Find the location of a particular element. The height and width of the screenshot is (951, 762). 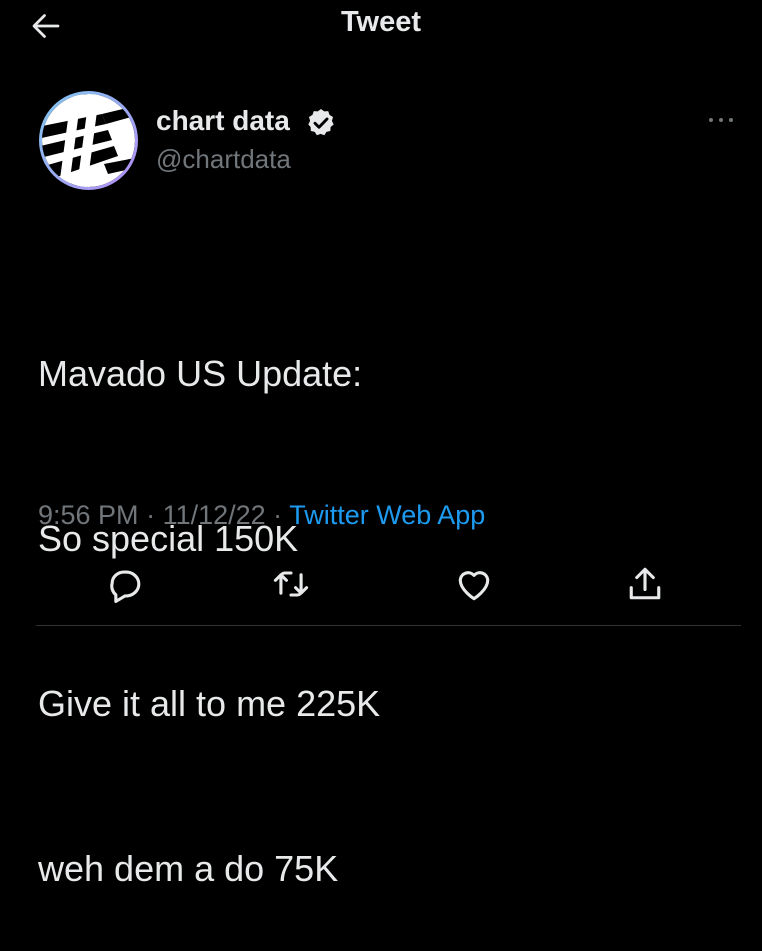

author-handle: @chartdata is located at coordinates (223, 159).